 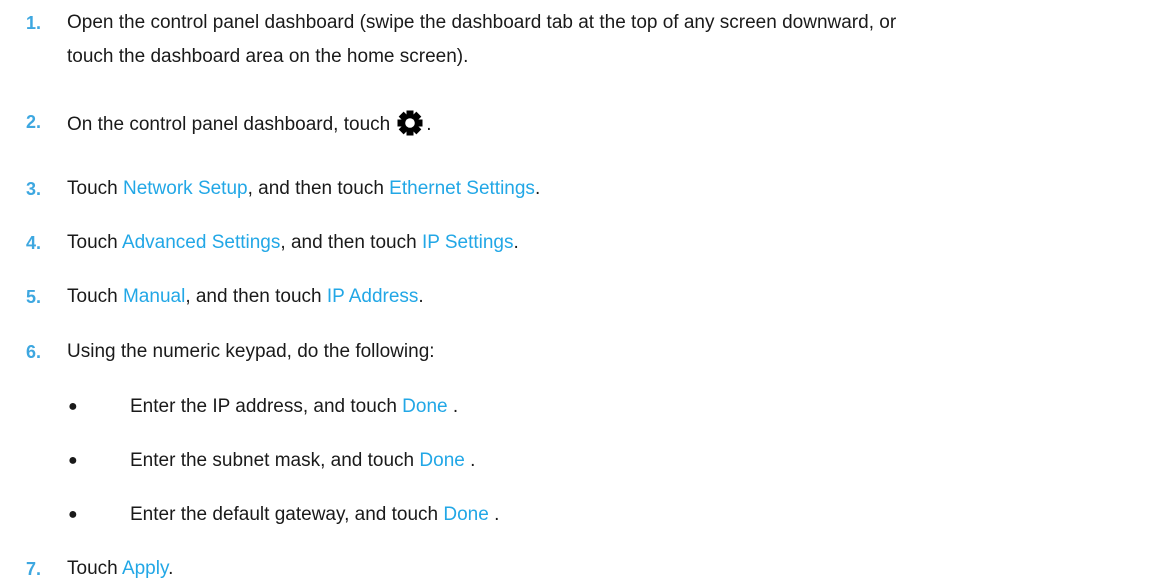 I want to click on manual-link: Manual, so click(x=154, y=296).